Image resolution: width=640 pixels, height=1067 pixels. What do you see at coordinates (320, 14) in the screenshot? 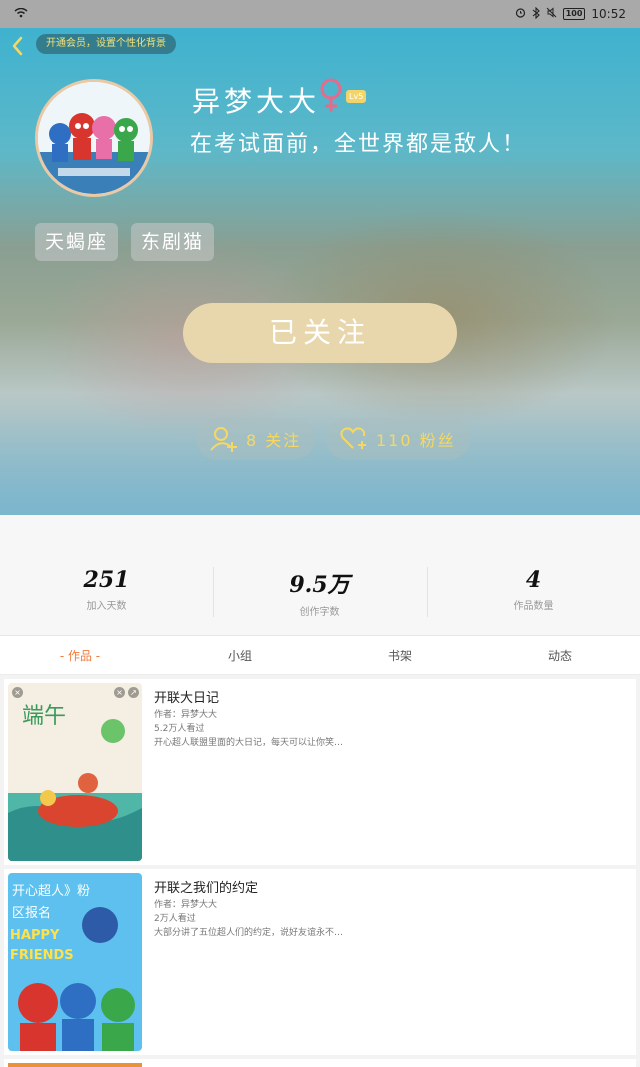
I see `status-bar: 100 10:52` at bounding box center [320, 14].